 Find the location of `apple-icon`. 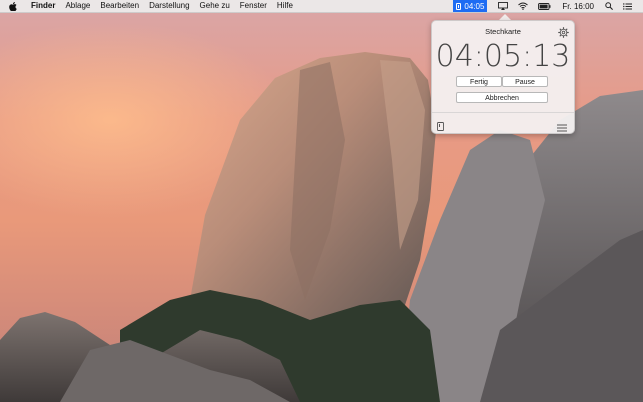

apple-icon is located at coordinates (14, 6).